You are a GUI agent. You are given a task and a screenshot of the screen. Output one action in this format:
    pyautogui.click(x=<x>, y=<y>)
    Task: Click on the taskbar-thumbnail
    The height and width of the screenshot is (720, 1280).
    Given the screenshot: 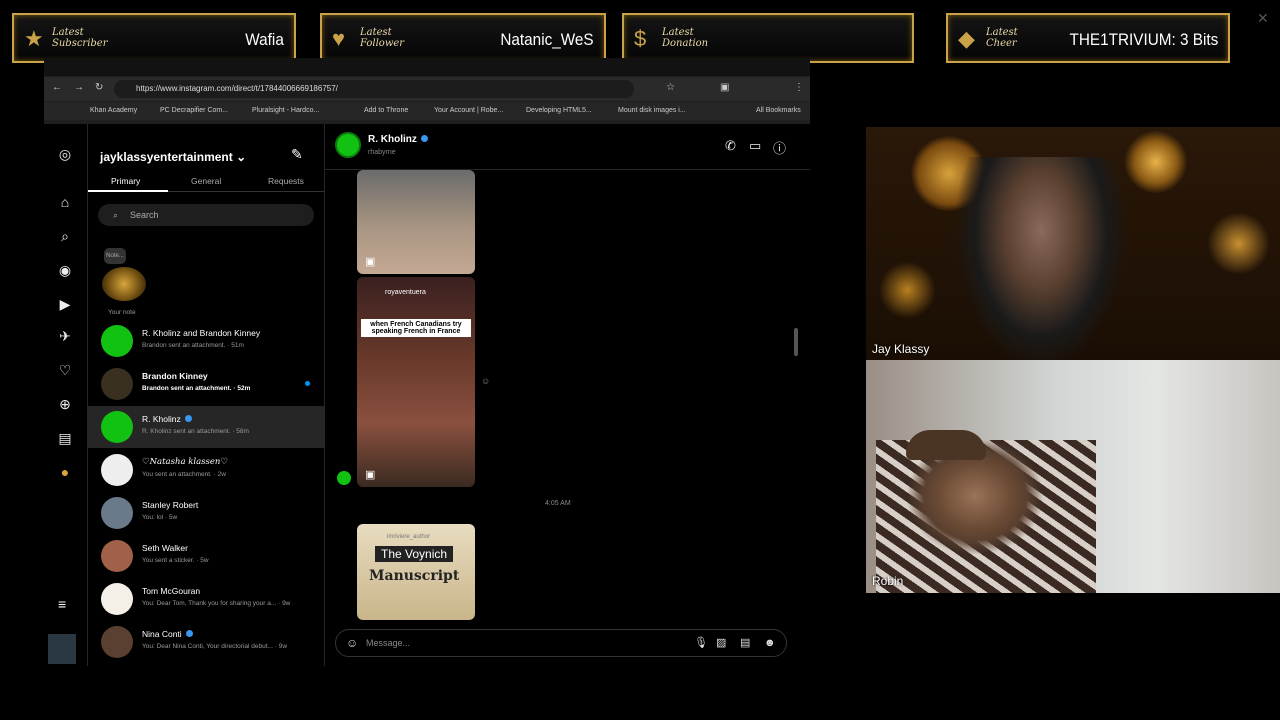 What is the action you would take?
    pyautogui.click(x=62, y=649)
    